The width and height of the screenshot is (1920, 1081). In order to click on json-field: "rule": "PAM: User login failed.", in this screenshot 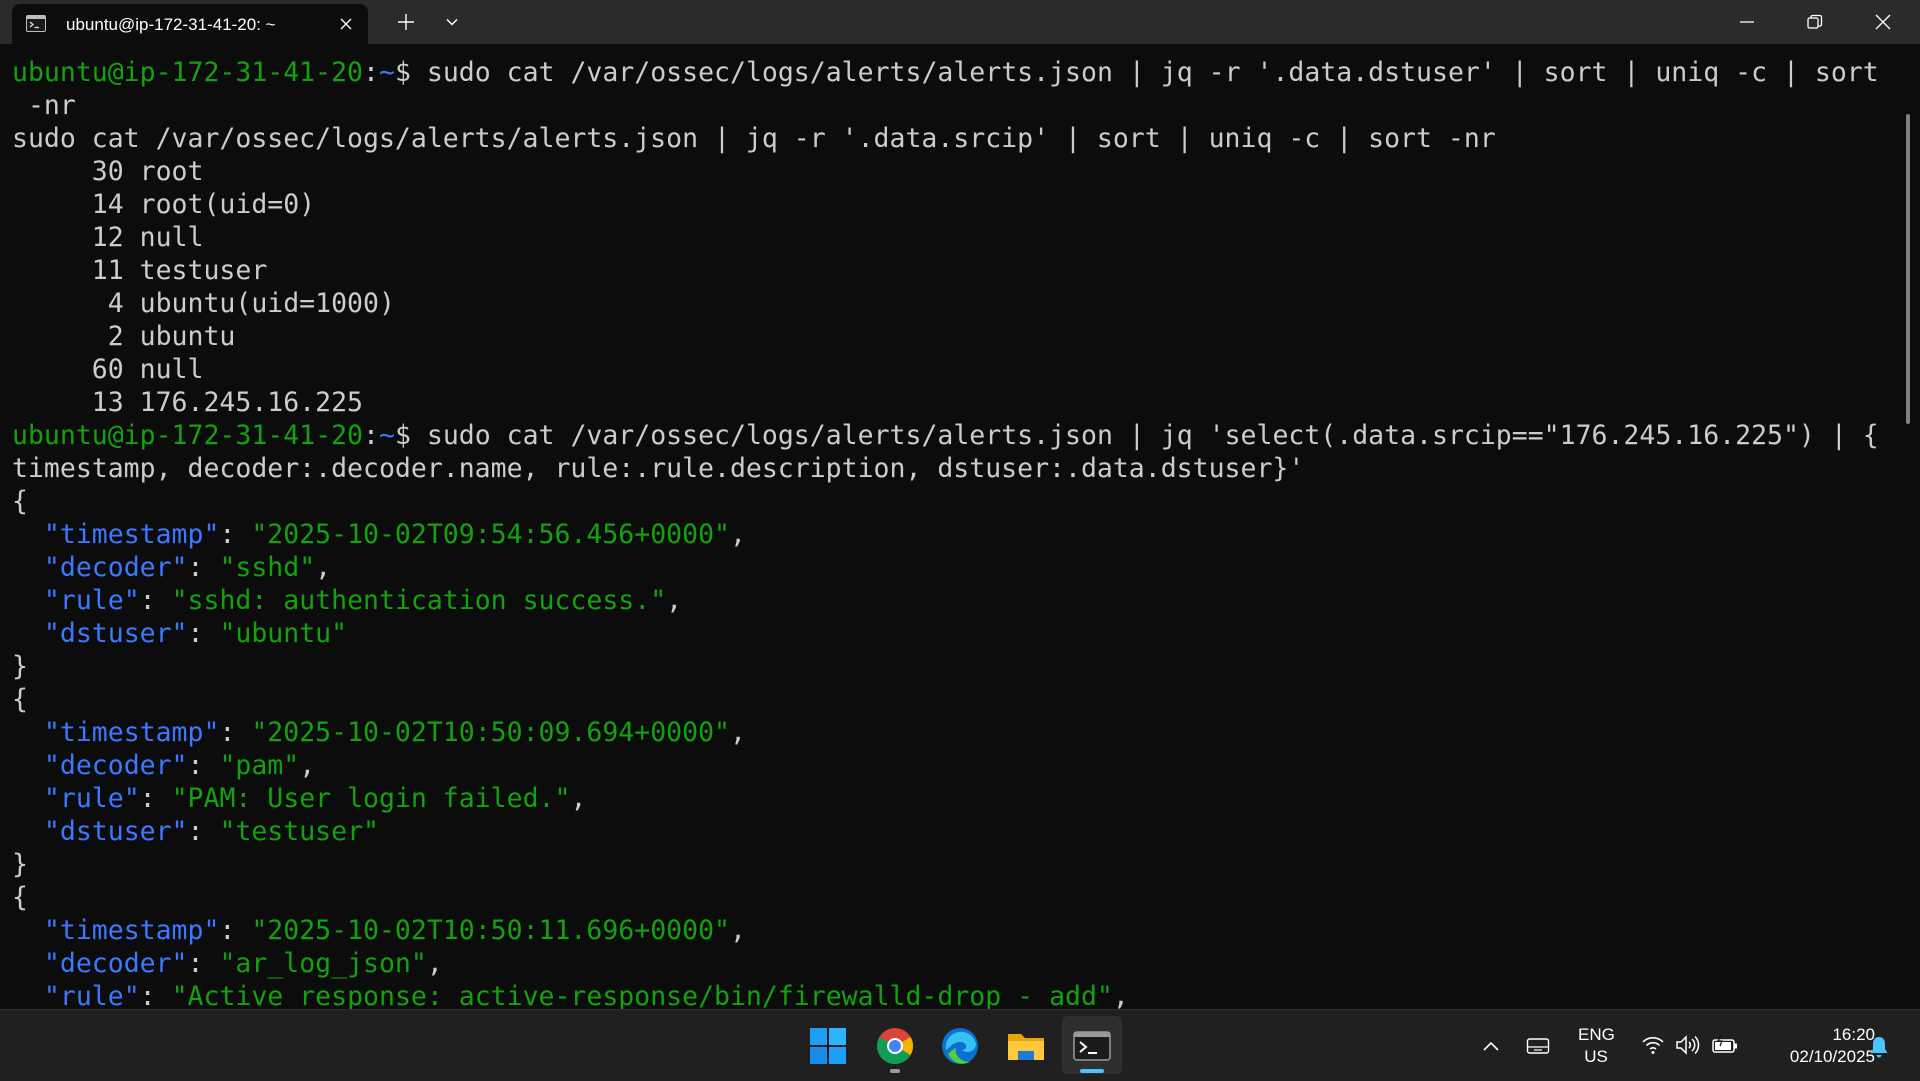, I will do `click(299, 798)`.